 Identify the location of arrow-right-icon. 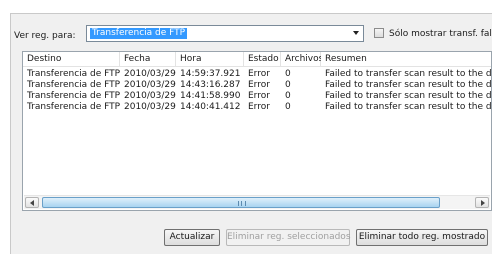
(483, 203).